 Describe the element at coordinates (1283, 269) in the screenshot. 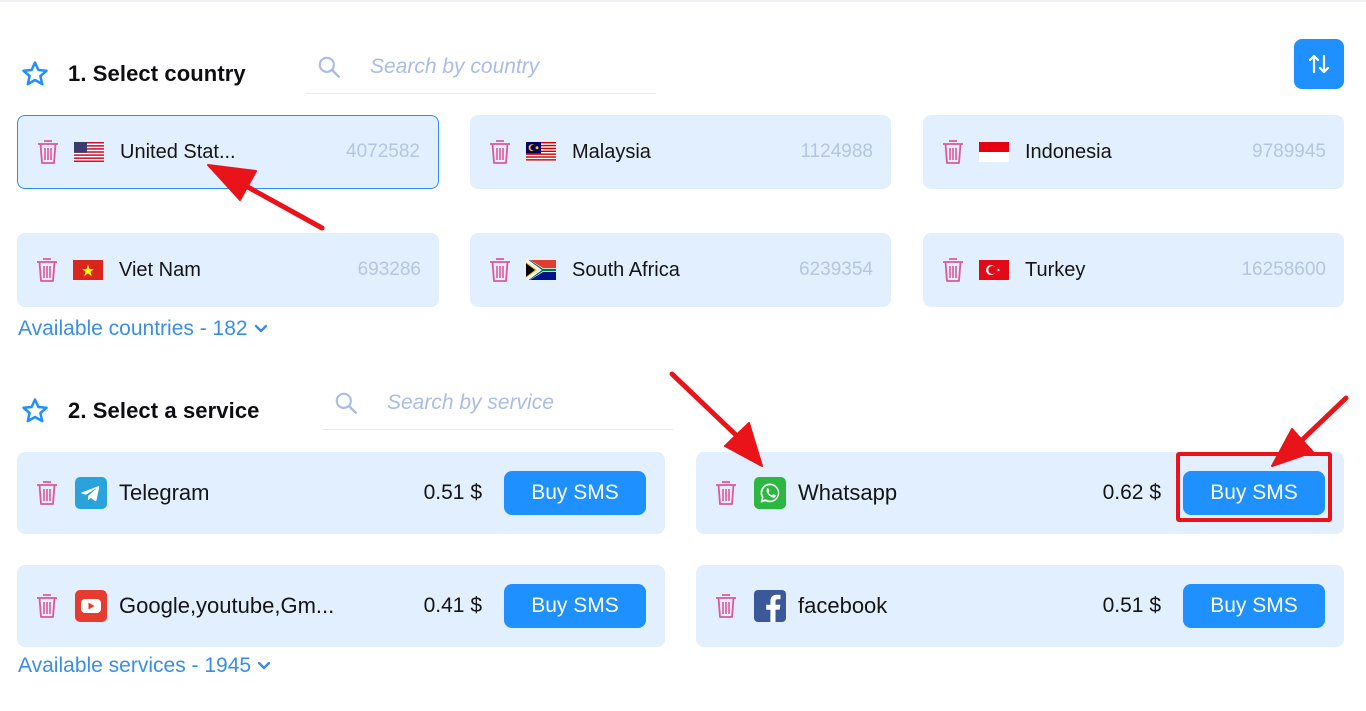

I see `country-count: 16258600` at that location.